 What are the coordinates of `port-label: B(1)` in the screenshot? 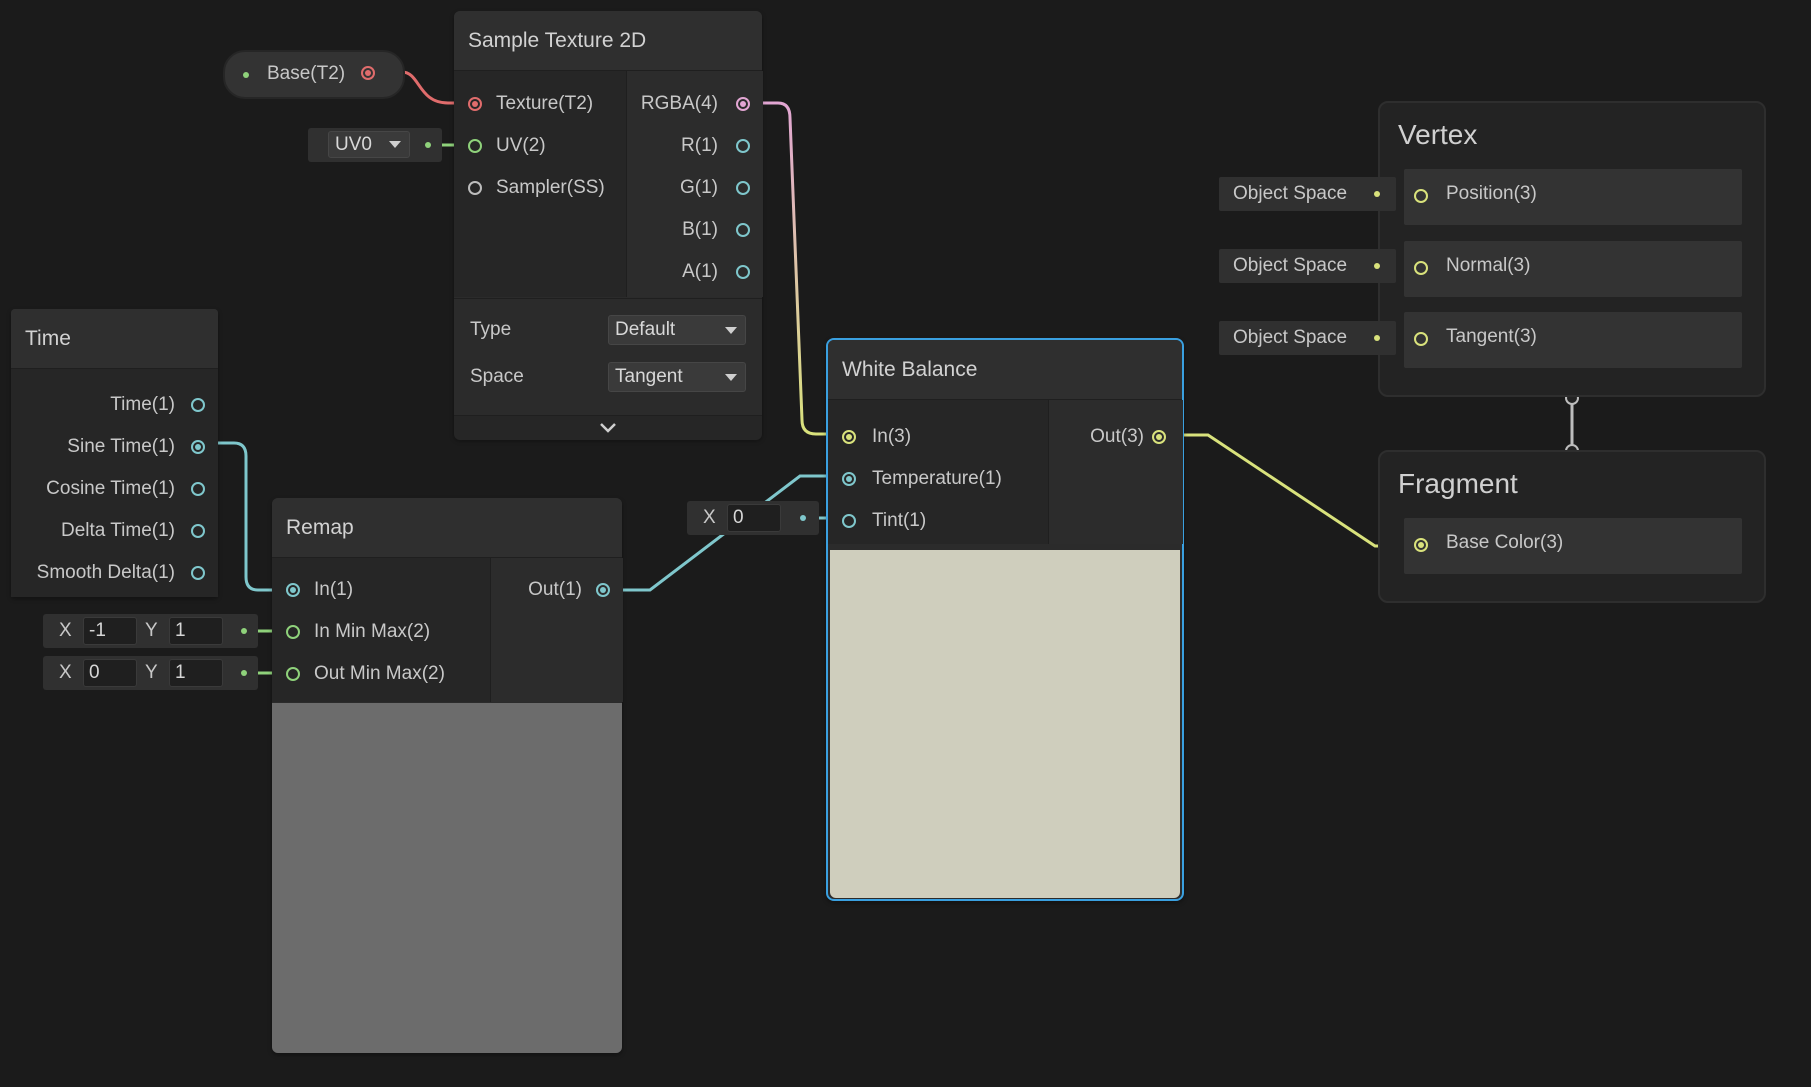 It's located at (700, 229).